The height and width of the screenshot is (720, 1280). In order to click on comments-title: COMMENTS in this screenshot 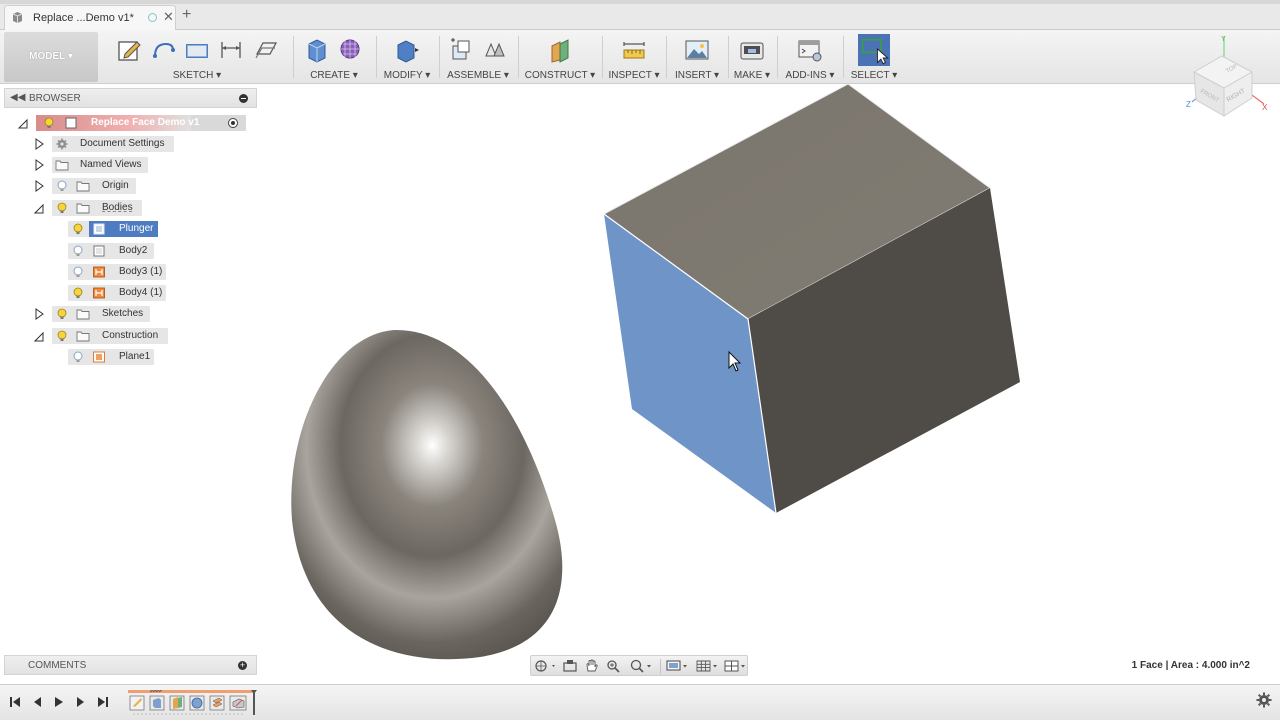, I will do `click(57, 665)`.